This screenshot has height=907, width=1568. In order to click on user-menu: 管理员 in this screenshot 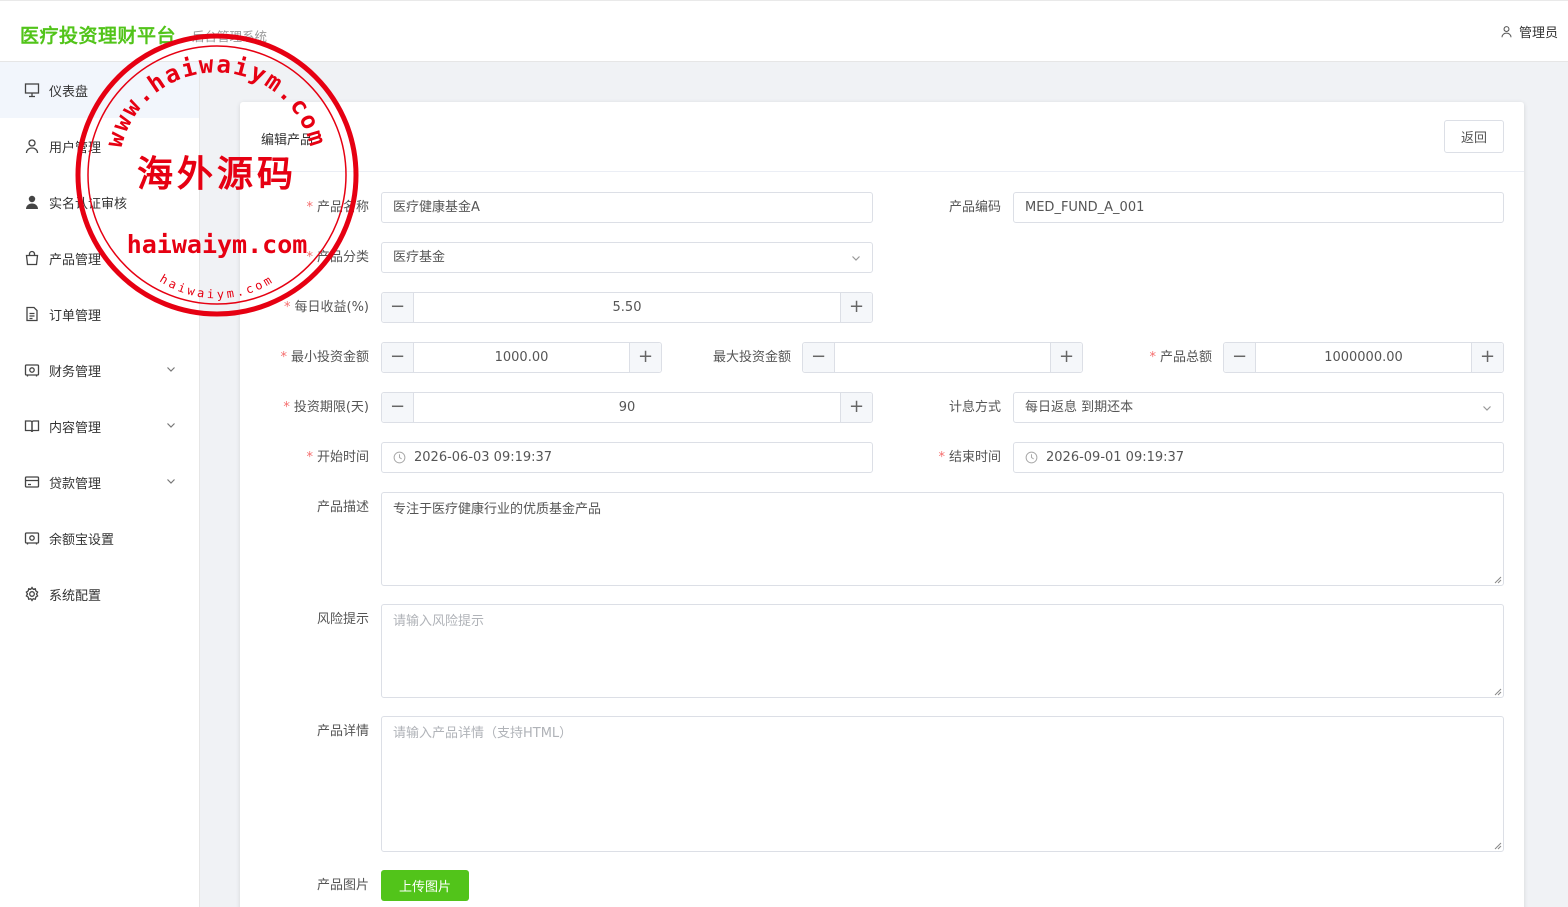, I will do `click(1529, 31)`.